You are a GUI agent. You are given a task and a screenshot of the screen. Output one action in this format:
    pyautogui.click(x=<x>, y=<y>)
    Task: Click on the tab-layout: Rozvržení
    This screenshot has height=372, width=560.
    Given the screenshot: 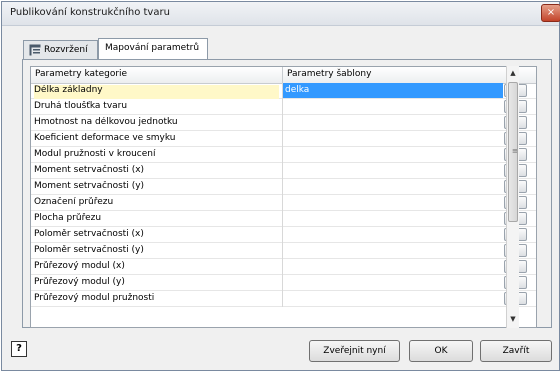 What is the action you would take?
    pyautogui.click(x=60, y=49)
    